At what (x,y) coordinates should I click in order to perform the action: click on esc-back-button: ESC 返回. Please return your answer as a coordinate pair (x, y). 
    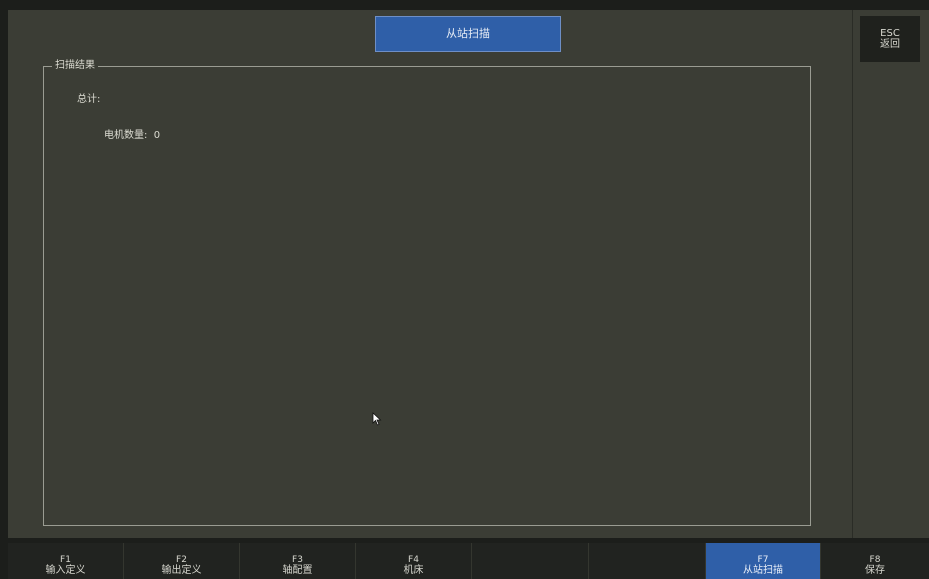
    Looking at the image, I should click on (890, 39).